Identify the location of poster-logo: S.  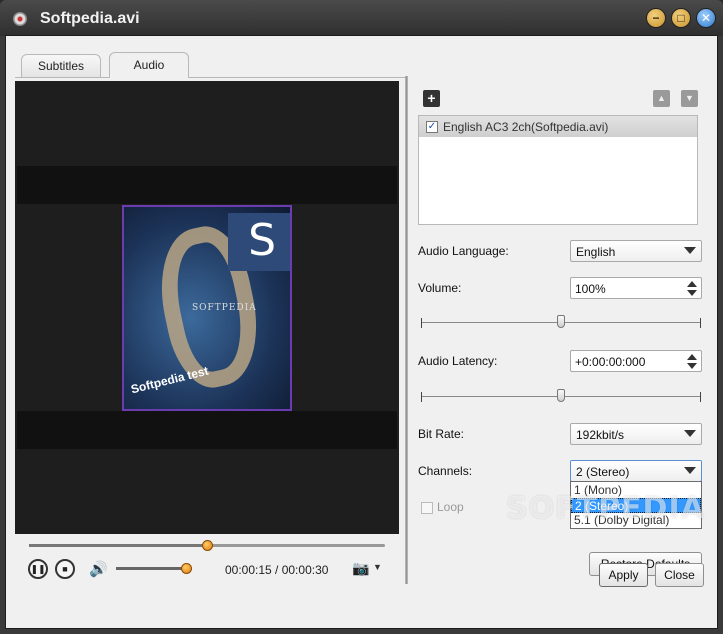
(262, 240).